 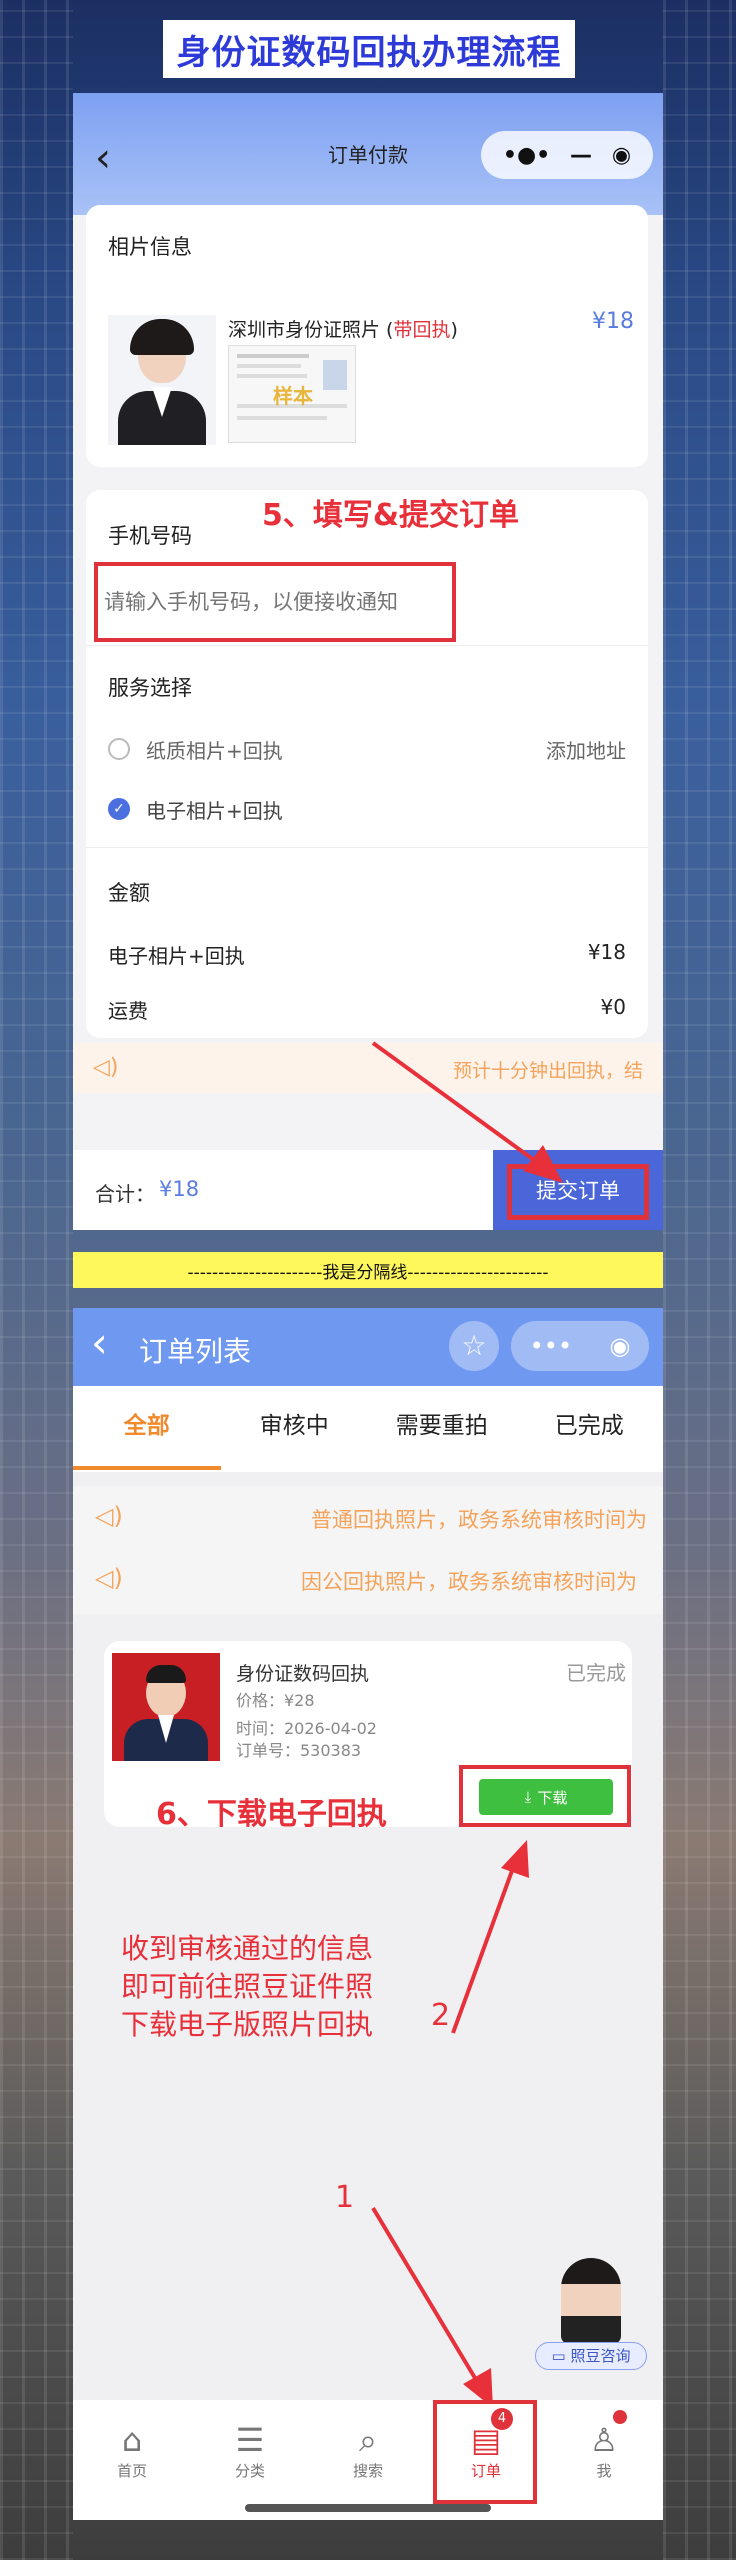 I want to click on background-building-left, so click(x=36, y=1280).